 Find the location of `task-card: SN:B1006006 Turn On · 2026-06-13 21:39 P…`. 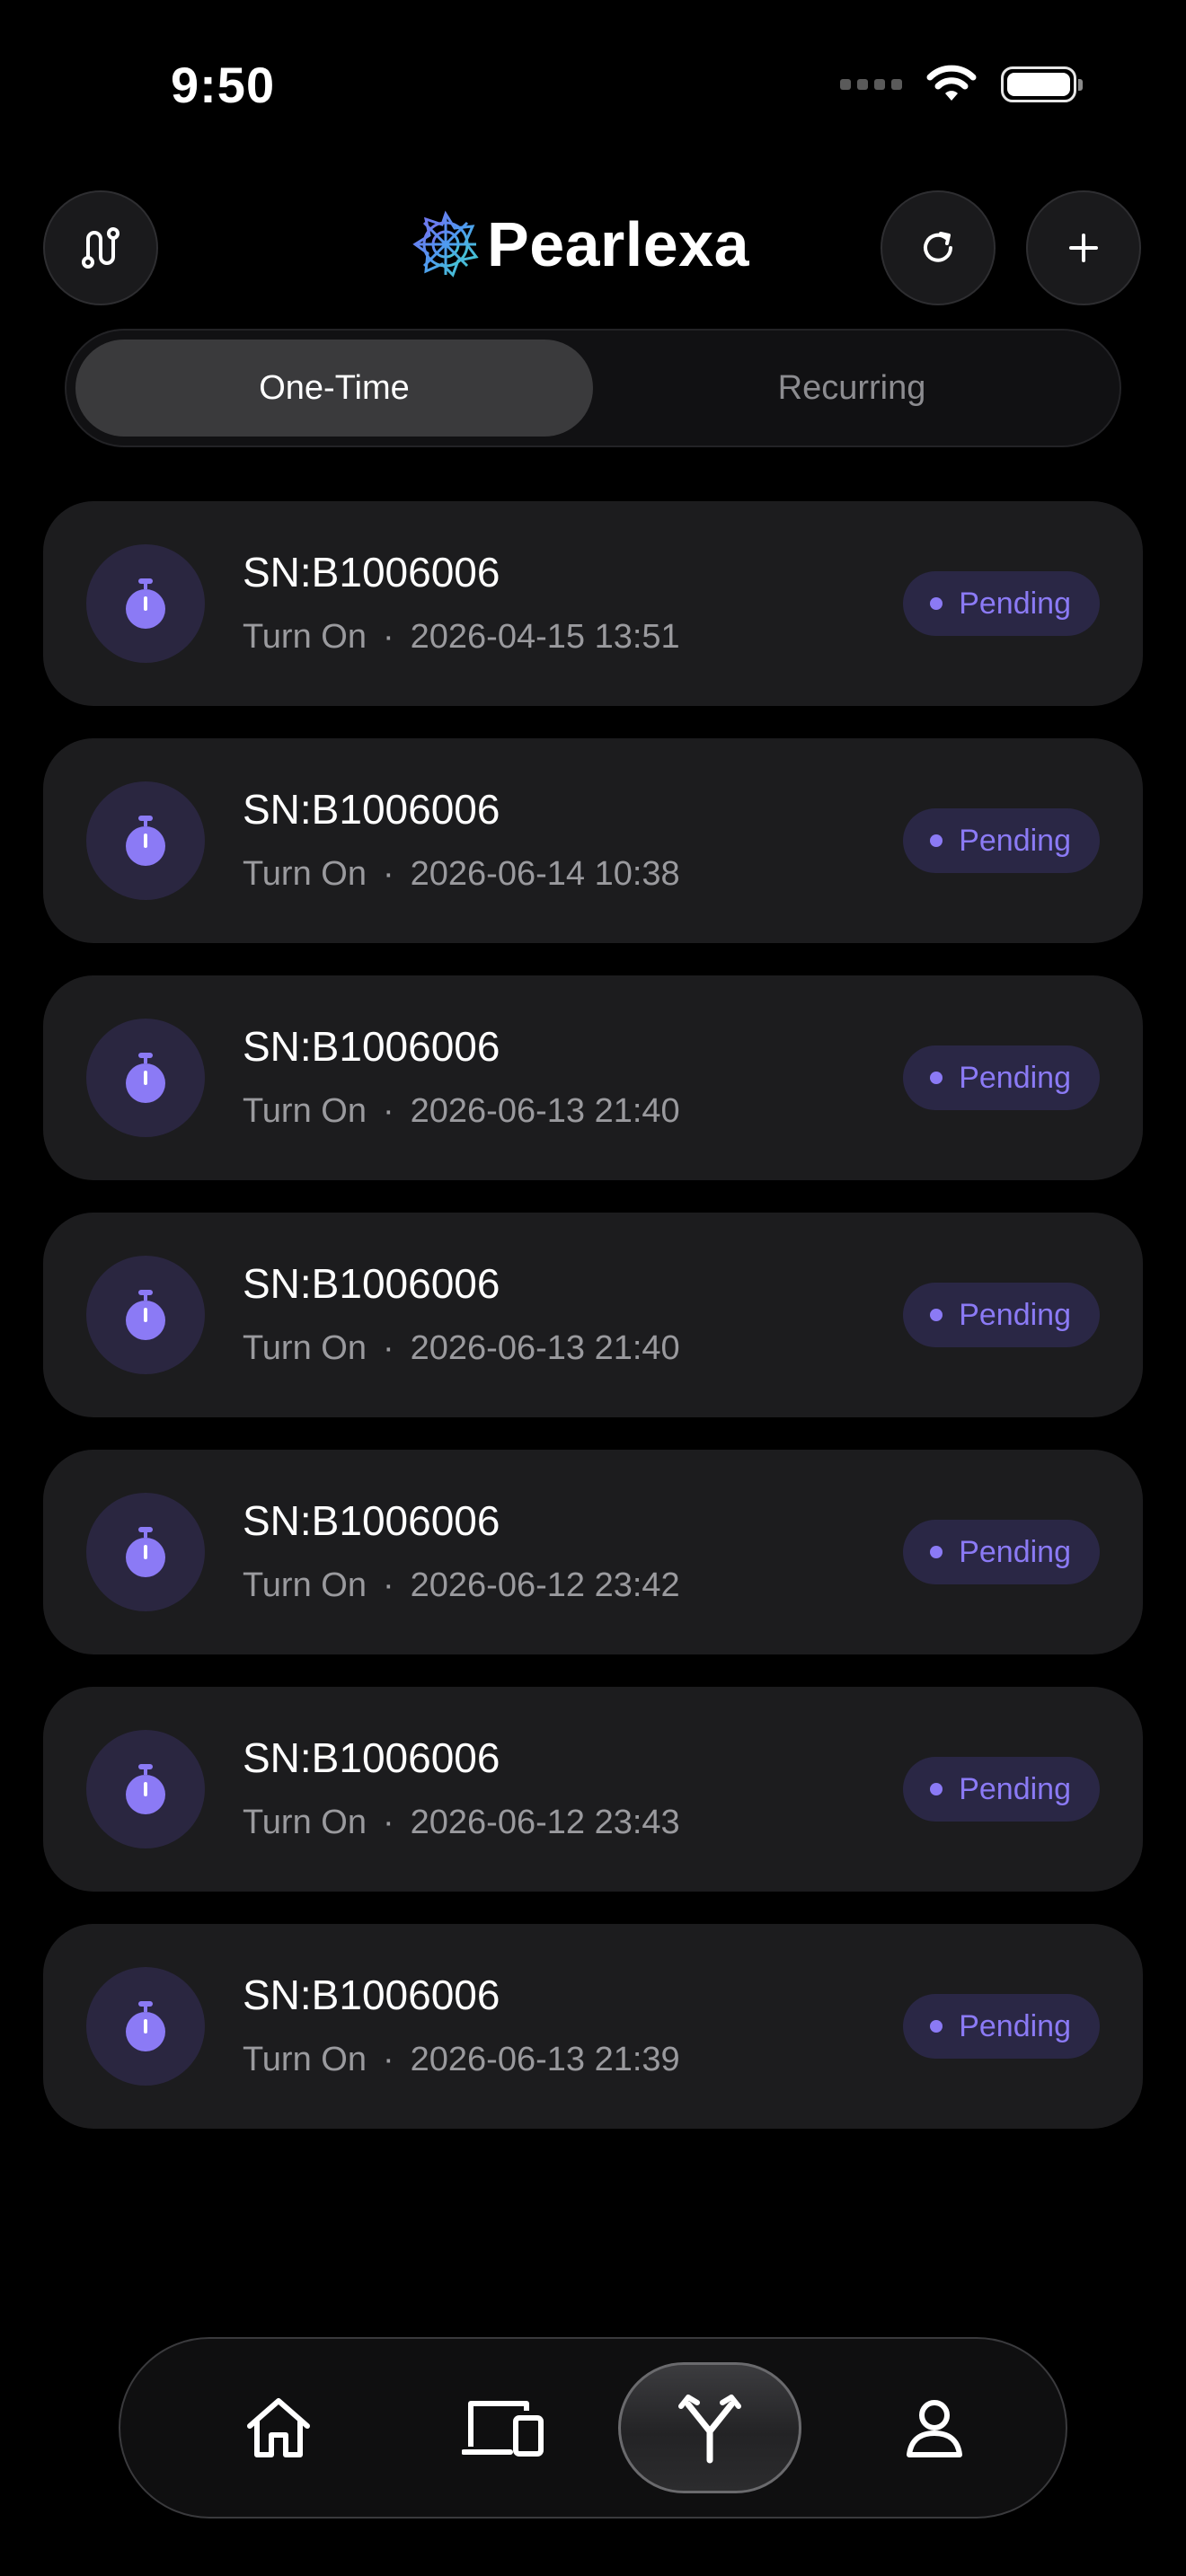

task-card: SN:B1006006 Turn On · 2026-06-13 21:39 P… is located at coordinates (593, 2026).